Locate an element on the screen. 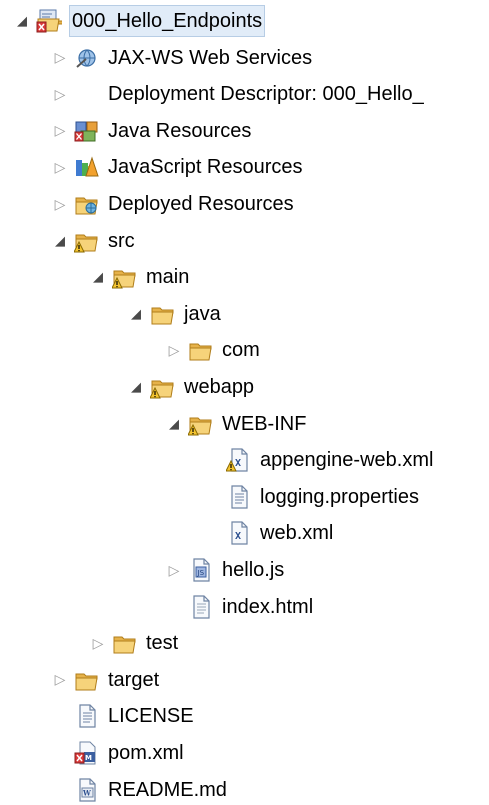 This screenshot has width=489, height=805. tree-item-label: pom.xml is located at coordinates (146, 753).